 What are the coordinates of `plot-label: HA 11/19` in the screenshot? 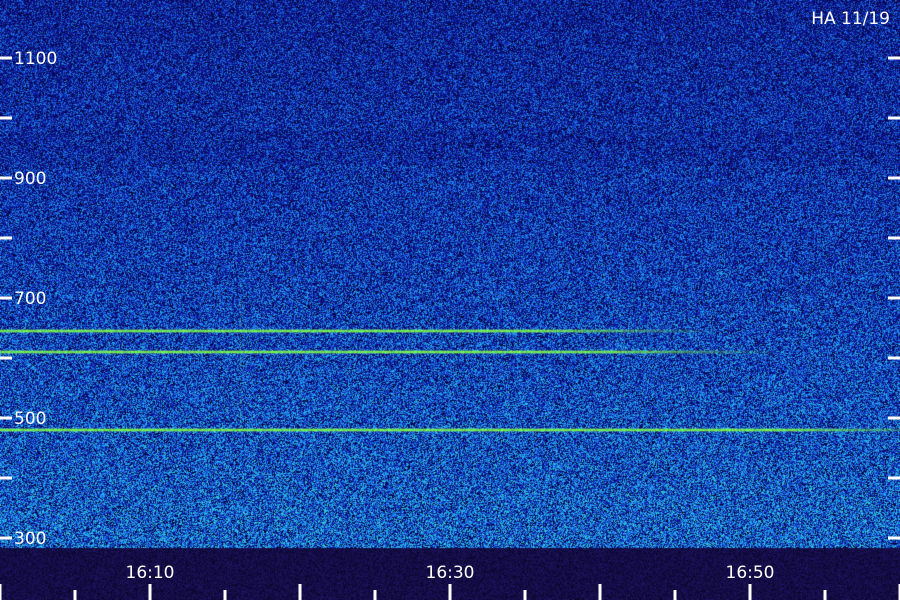 It's located at (850, 19).